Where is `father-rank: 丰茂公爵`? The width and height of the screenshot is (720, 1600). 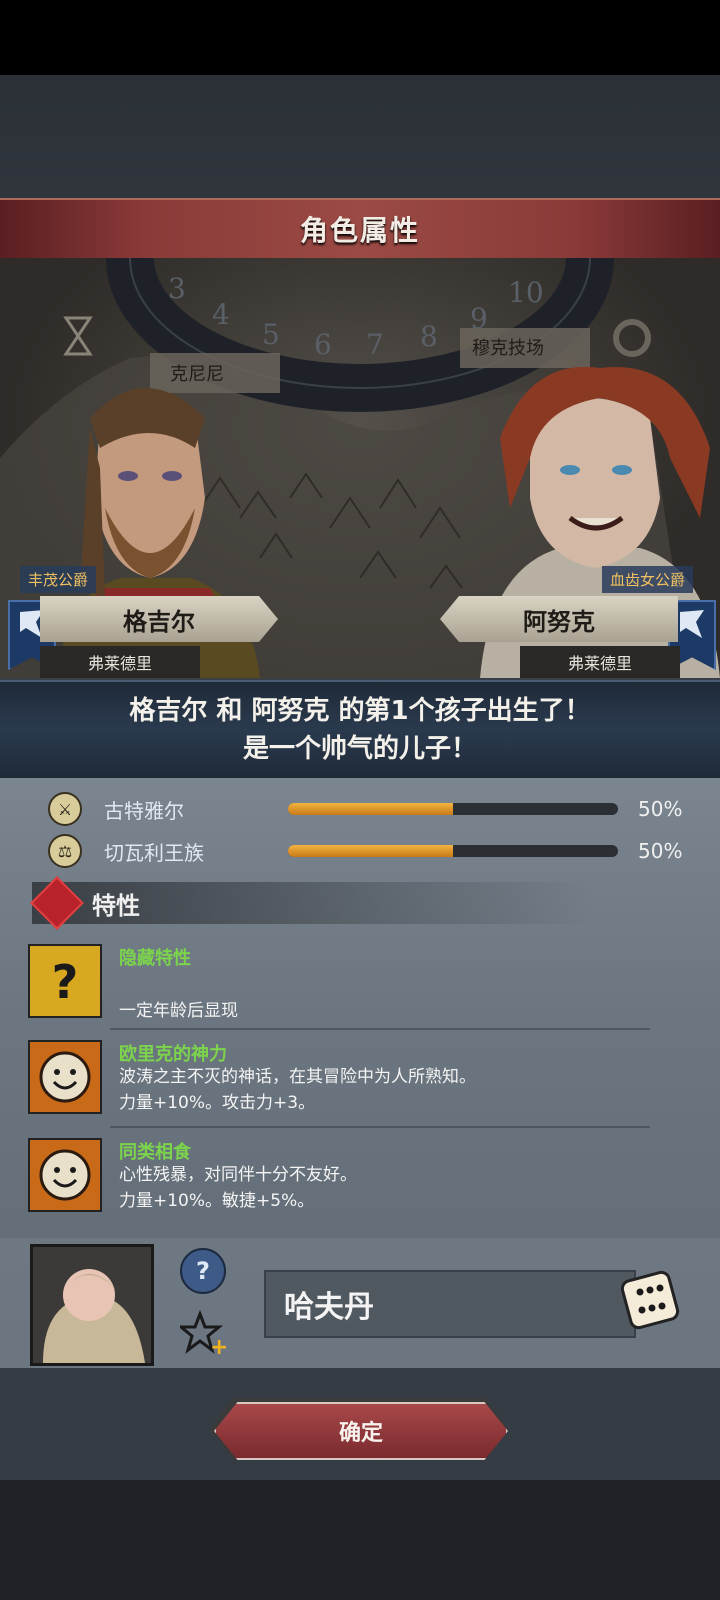
father-rank: 丰茂公爵 is located at coordinates (58, 579).